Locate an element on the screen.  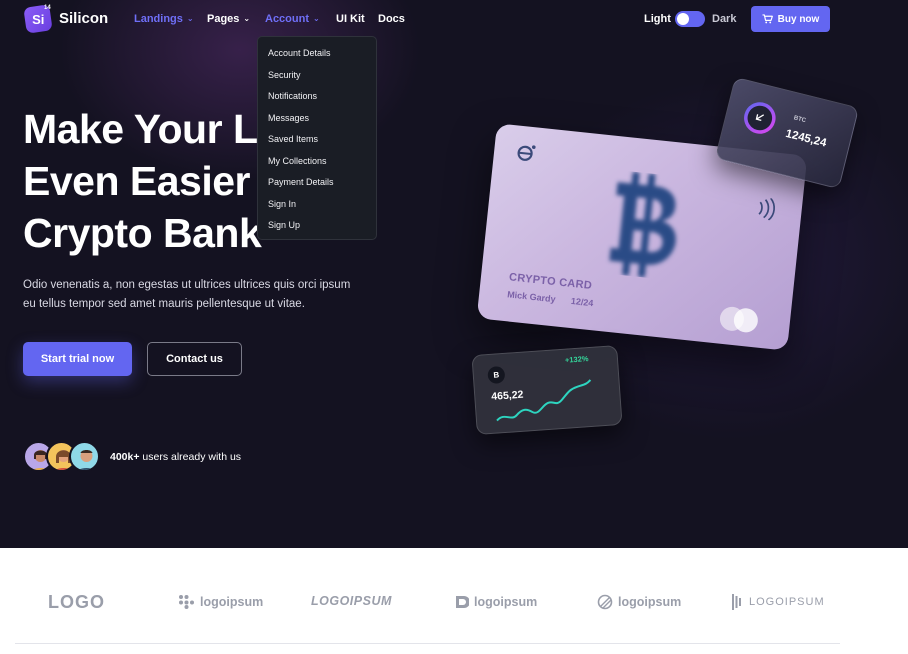
menu-item-payment-details: Payment Details is located at coordinates (317, 185).